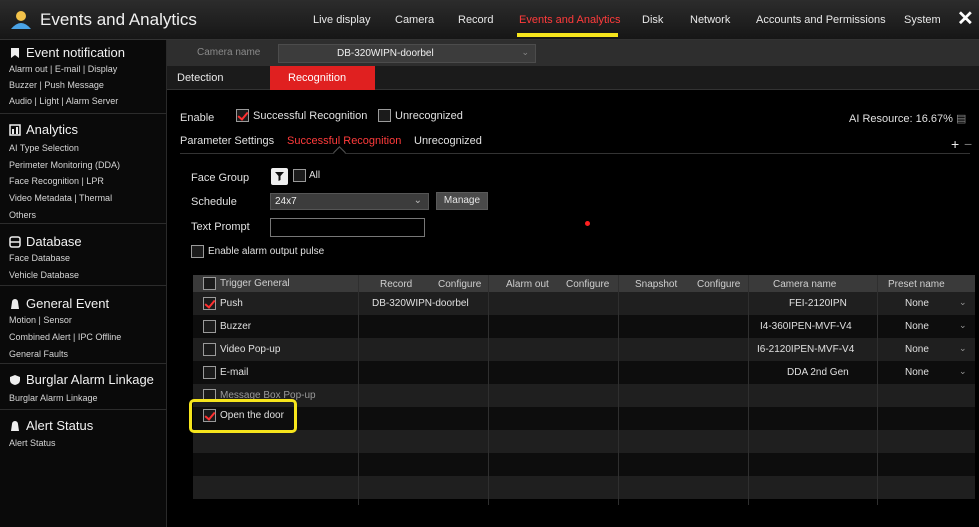  I want to click on sidebar-item: AI Type Selection, so click(44, 148).